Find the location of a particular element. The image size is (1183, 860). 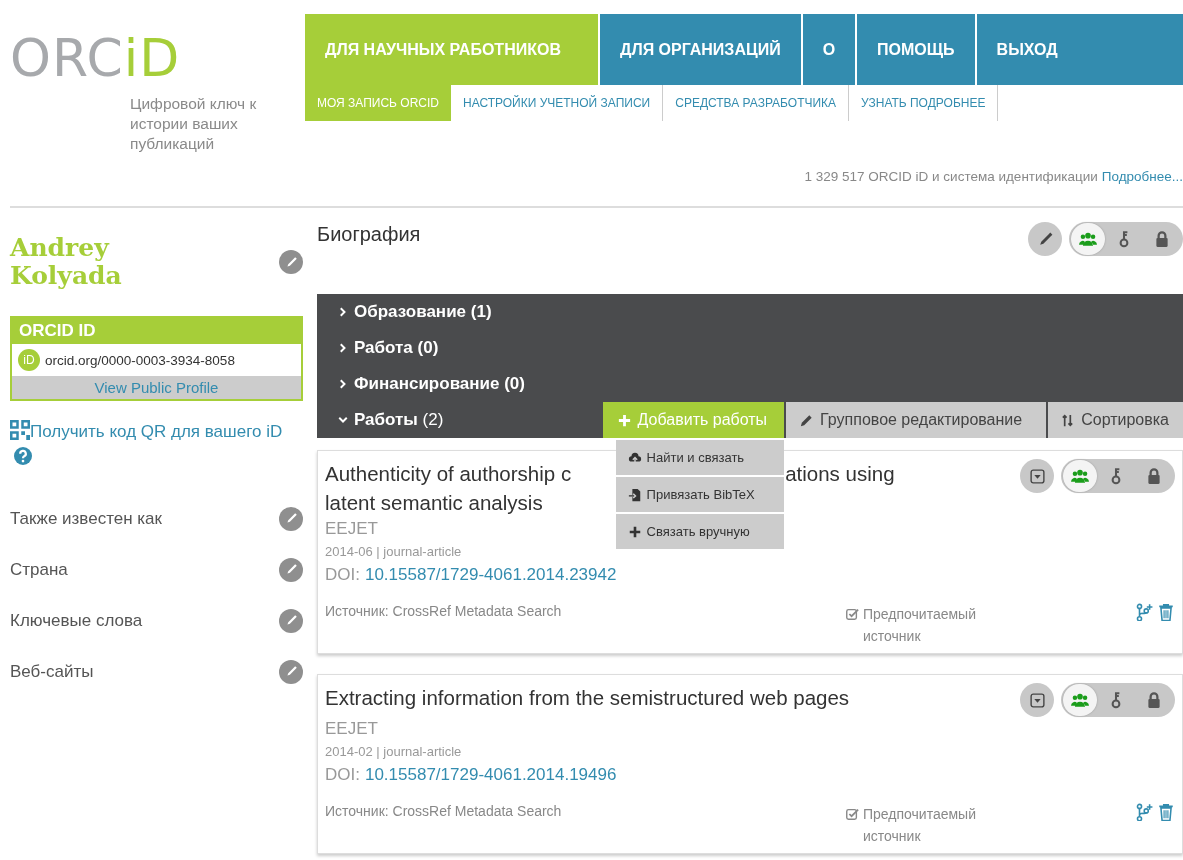

menu-item: Найти и связать is located at coordinates (700, 457).